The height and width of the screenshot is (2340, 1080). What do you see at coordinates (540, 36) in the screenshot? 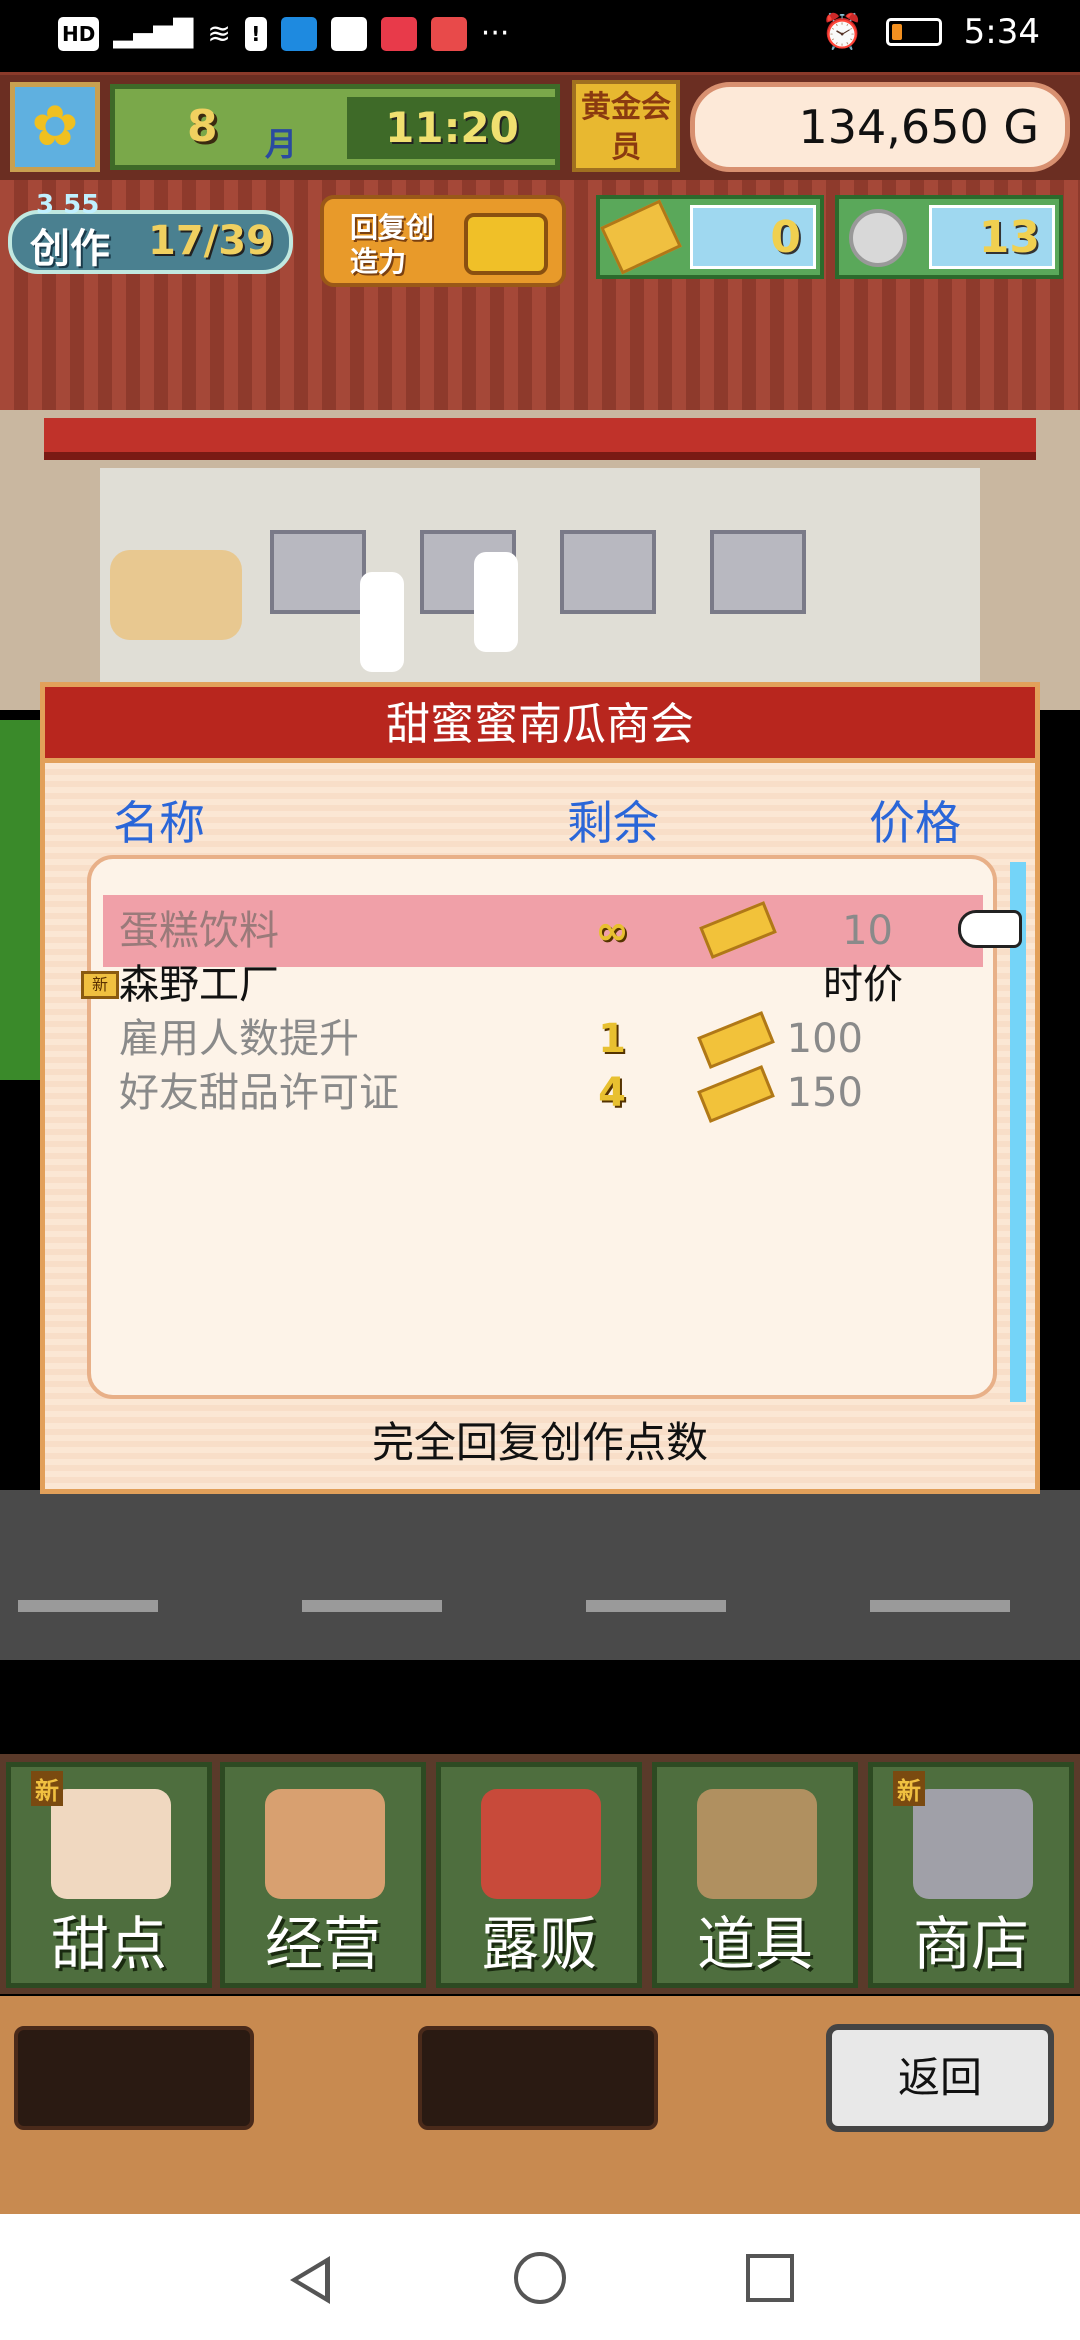
I see `status-bar: HD ▂▄▆█ ≋ ! ··· ⏰ 5:34` at bounding box center [540, 36].